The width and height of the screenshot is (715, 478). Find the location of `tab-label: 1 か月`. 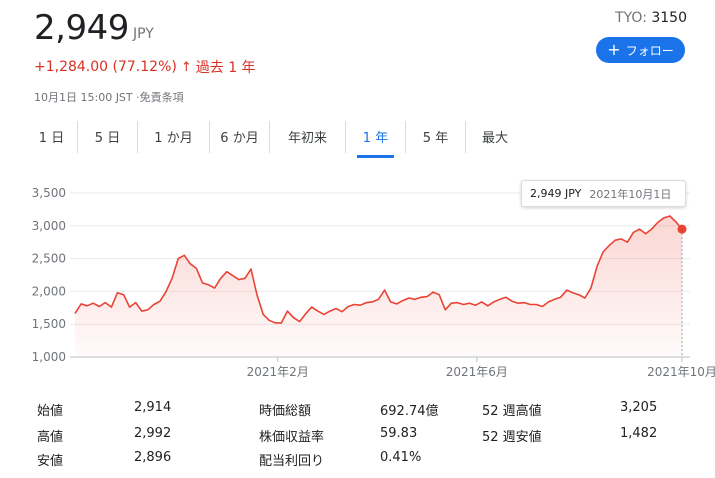

tab-label: 1 か月 is located at coordinates (173, 138).